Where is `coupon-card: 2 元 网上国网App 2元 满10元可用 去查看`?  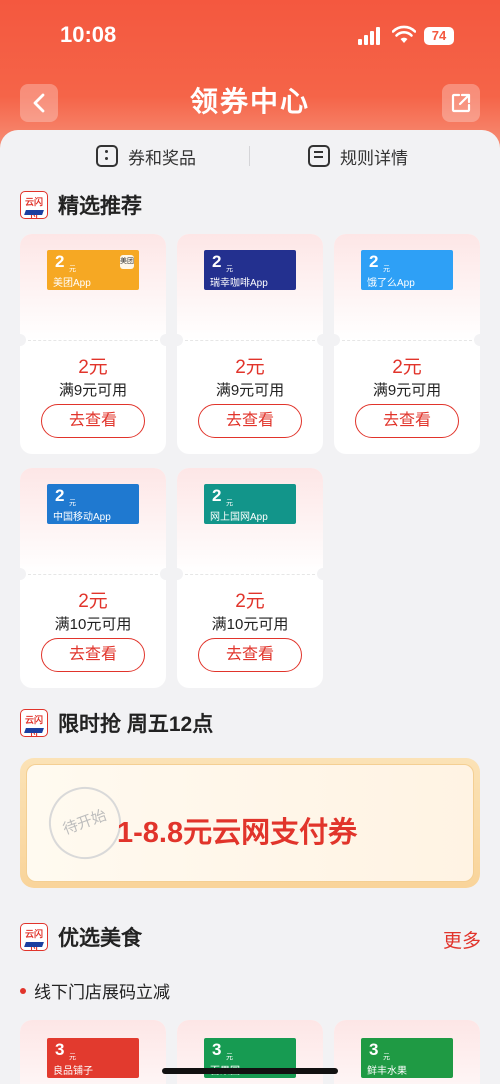 coupon-card: 2 元 网上国网App 2元 满10元可用 去查看 is located at coordinates (250, 578).